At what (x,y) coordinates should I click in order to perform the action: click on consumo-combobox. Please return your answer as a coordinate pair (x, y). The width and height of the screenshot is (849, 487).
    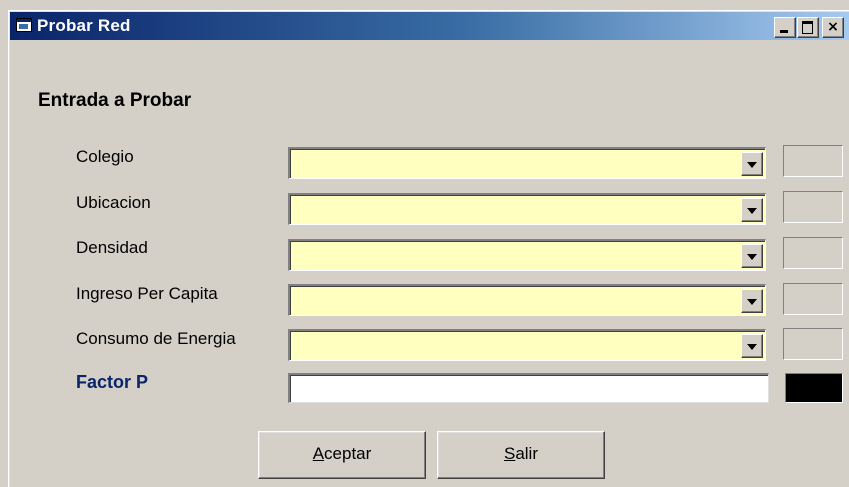
    Looking at the image, I should click on (527, 345).